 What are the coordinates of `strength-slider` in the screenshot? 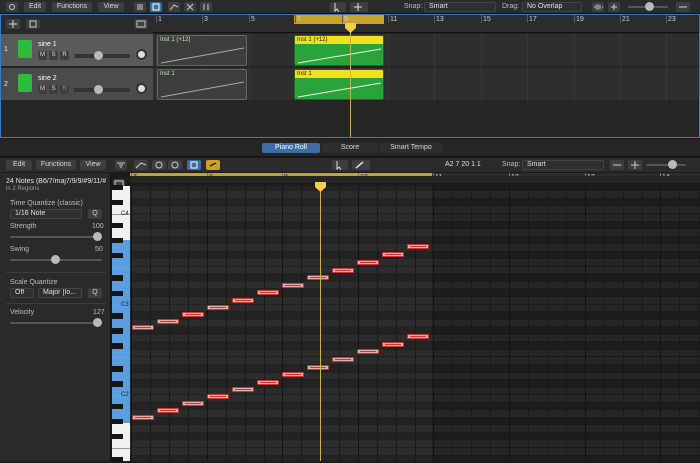 It's located at (56, 237).